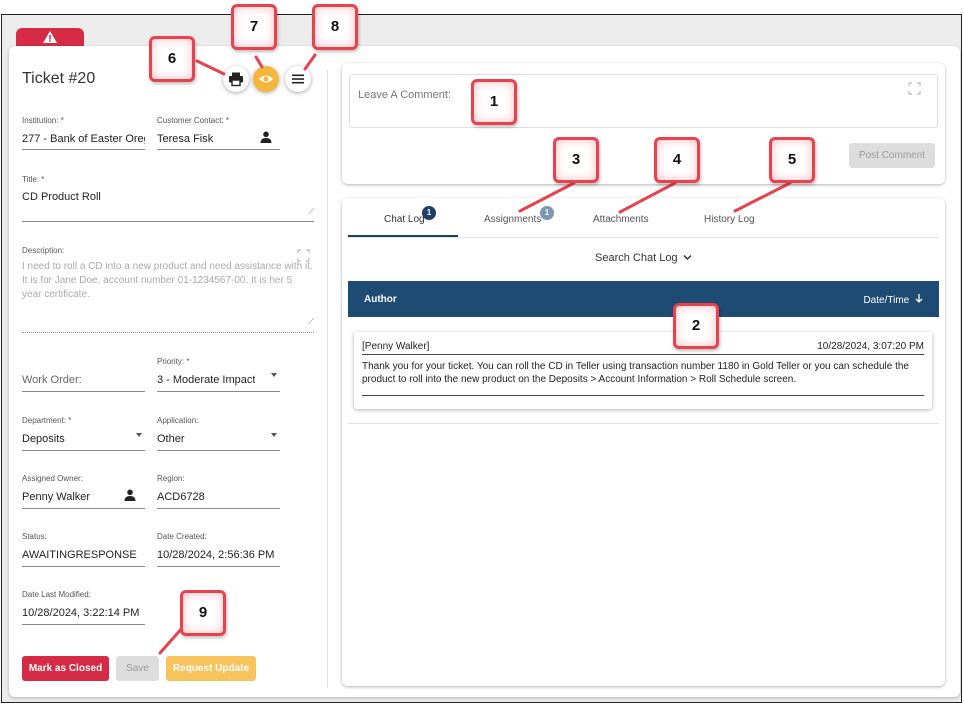  What do you see at coordinates (218, 375) in the screenshot?
I see `priority-select: Priority: * 3 - Moderate Impact` at bounding box center [218, 375].